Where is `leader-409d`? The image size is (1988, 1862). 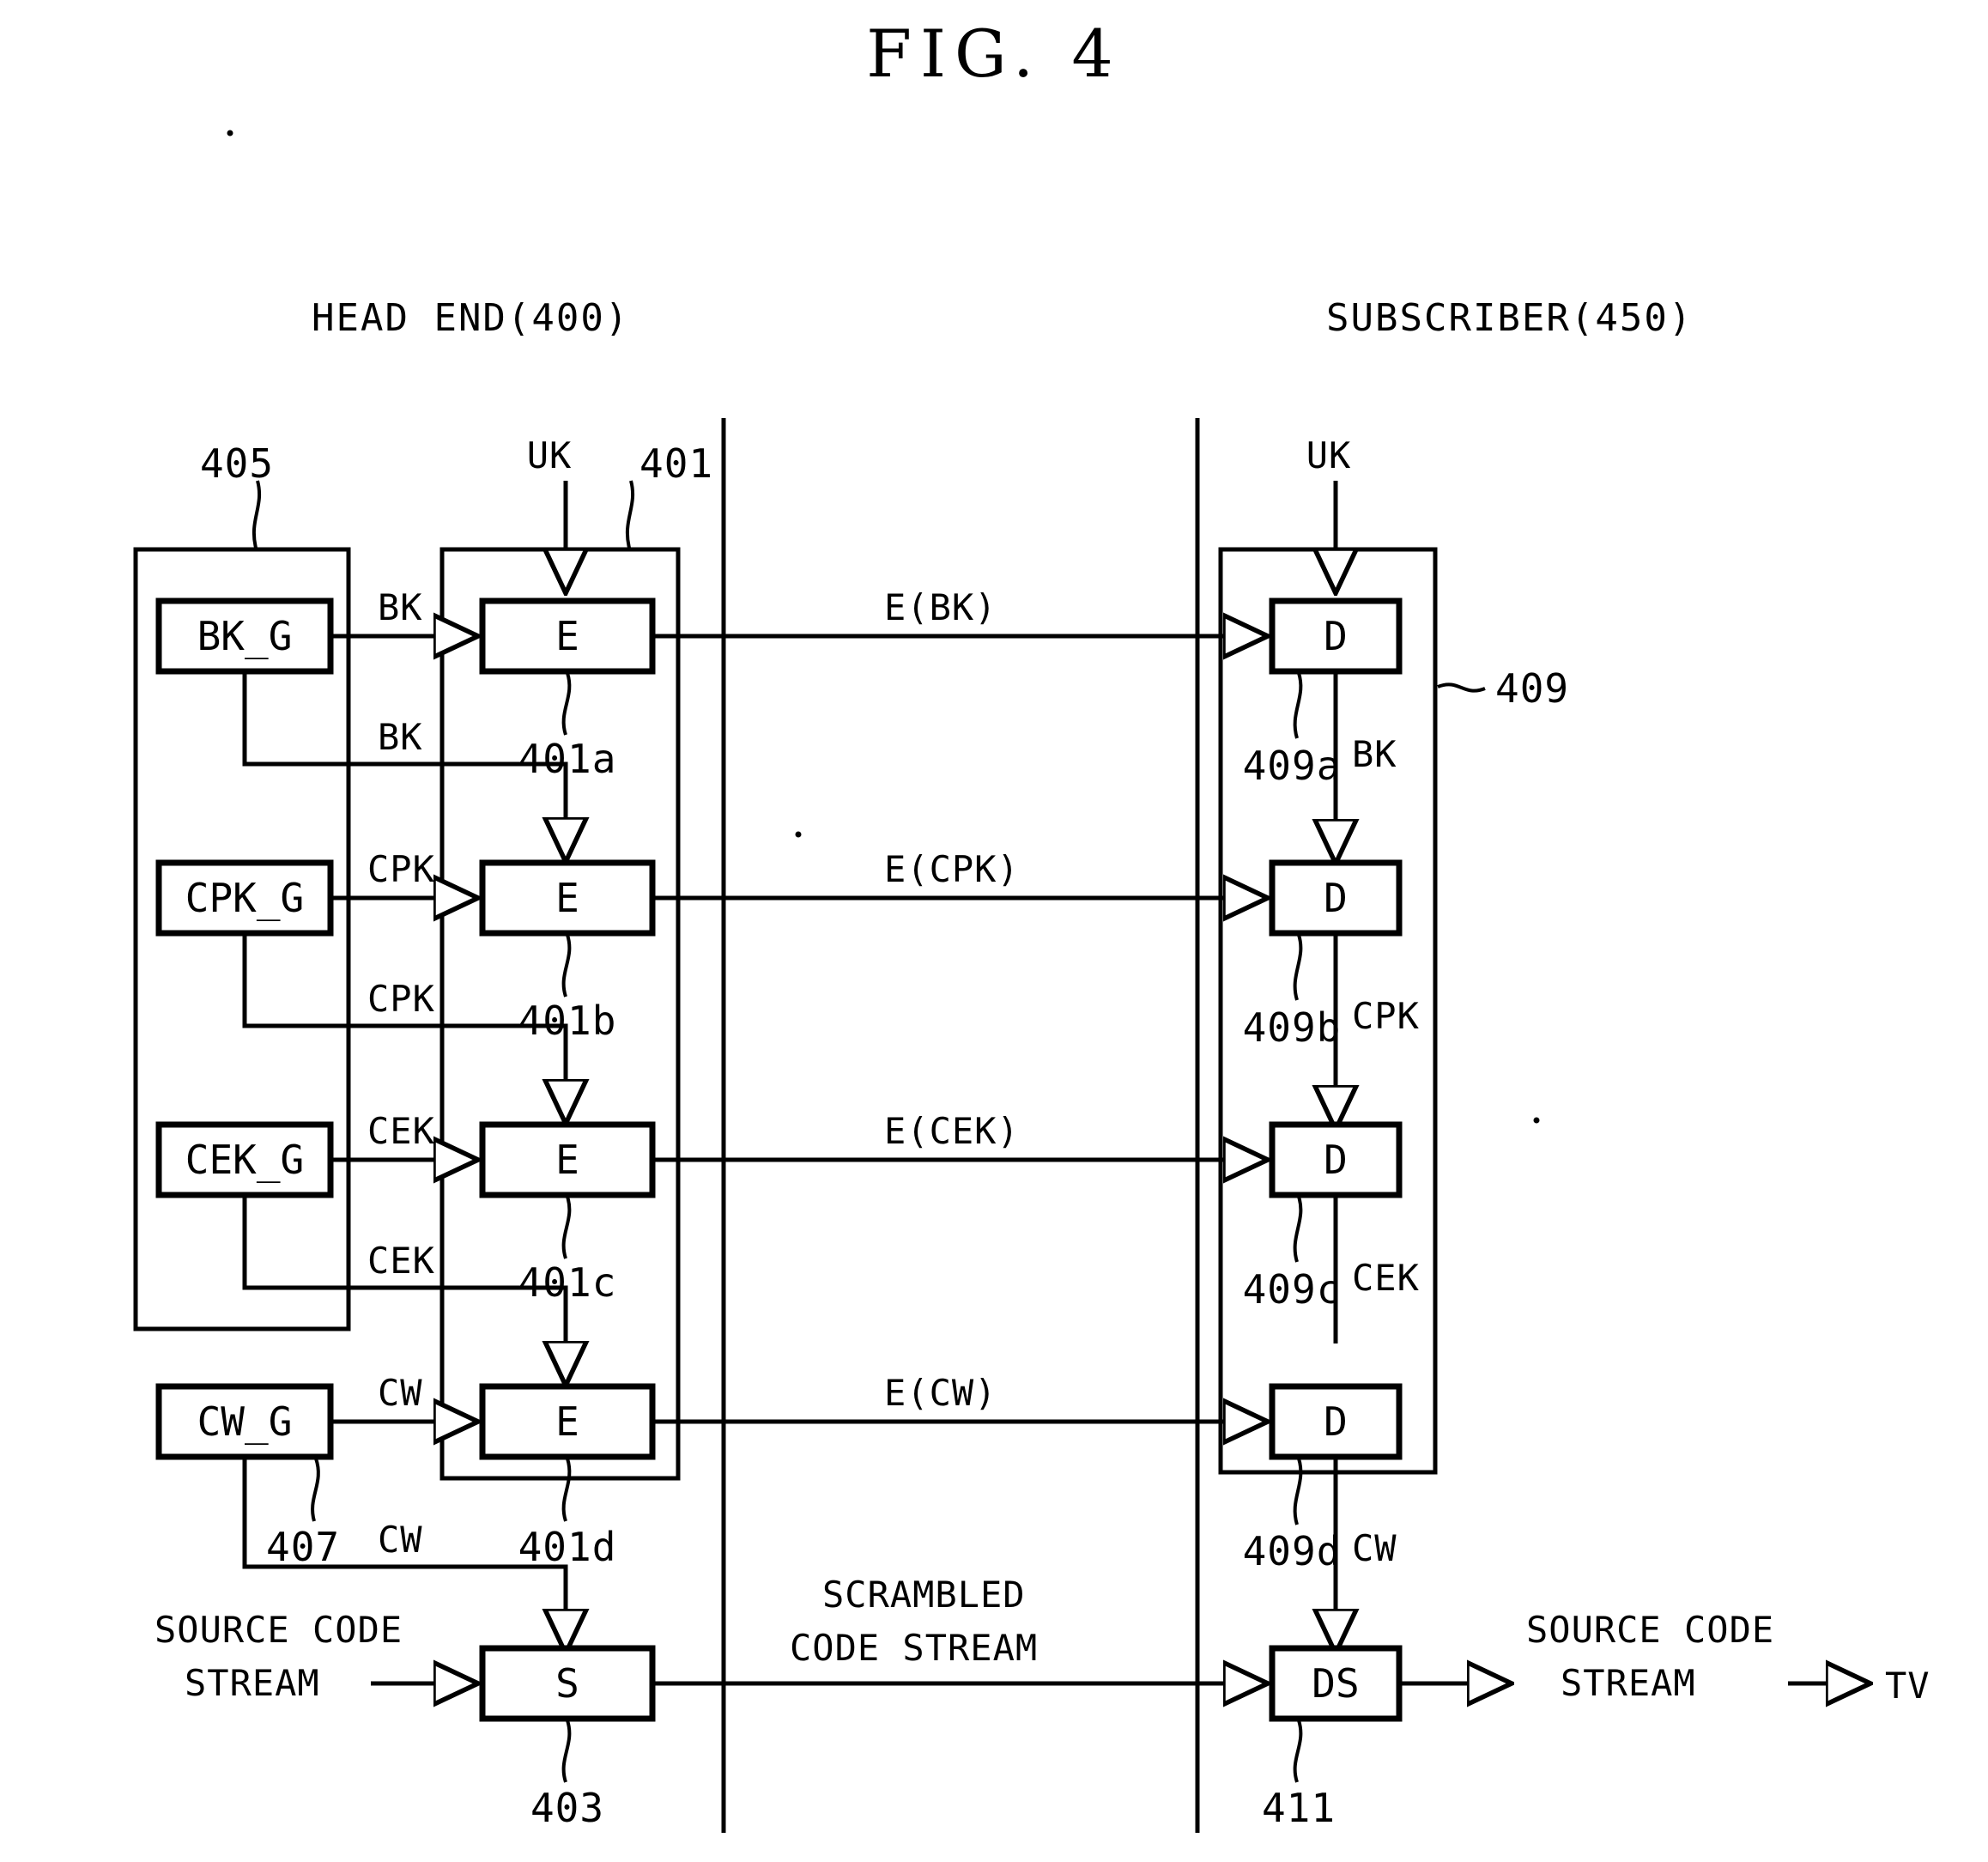 leader-409d is located at coordinates (1298, 1491).